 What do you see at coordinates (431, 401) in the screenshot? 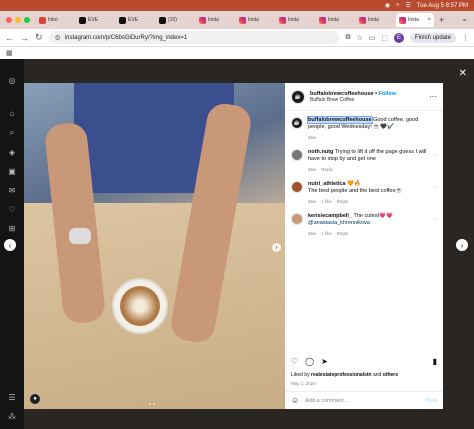
I see `post-comment-button: Post` at bounding box center [431, 401].